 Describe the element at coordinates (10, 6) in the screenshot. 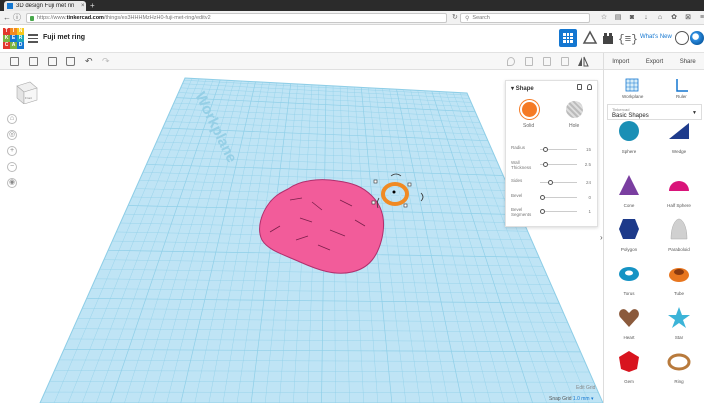

I see `tinkercad-favicon-icon` at that location.